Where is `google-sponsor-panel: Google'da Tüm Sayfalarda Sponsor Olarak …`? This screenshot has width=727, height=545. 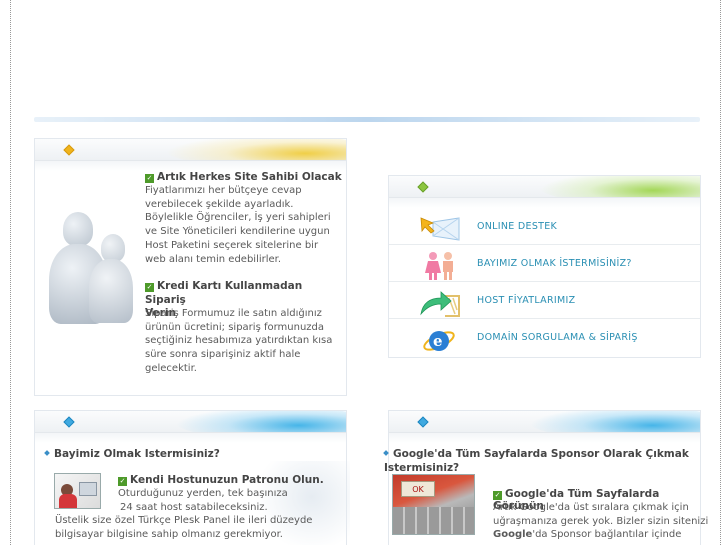
google-sponsor-panel: Google'da Tüm Sayfalarda Sponsor Olarak … is located at coordinates (545, 477).